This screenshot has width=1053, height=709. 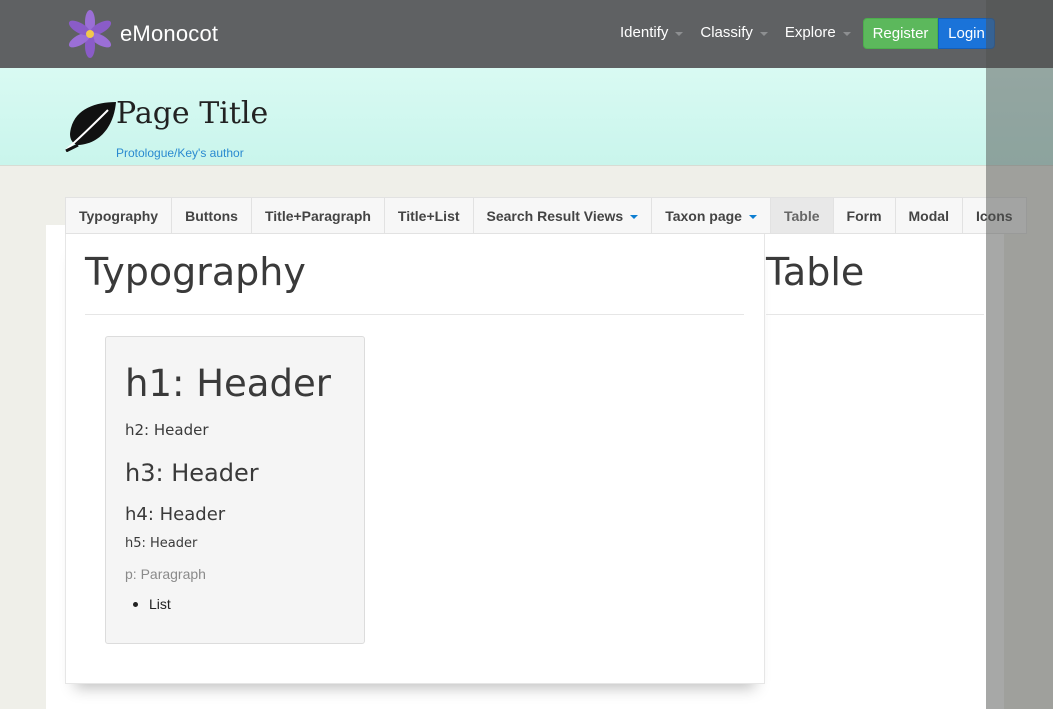 I want to click on nav-identify: Identify, so click(x=652, y=32).